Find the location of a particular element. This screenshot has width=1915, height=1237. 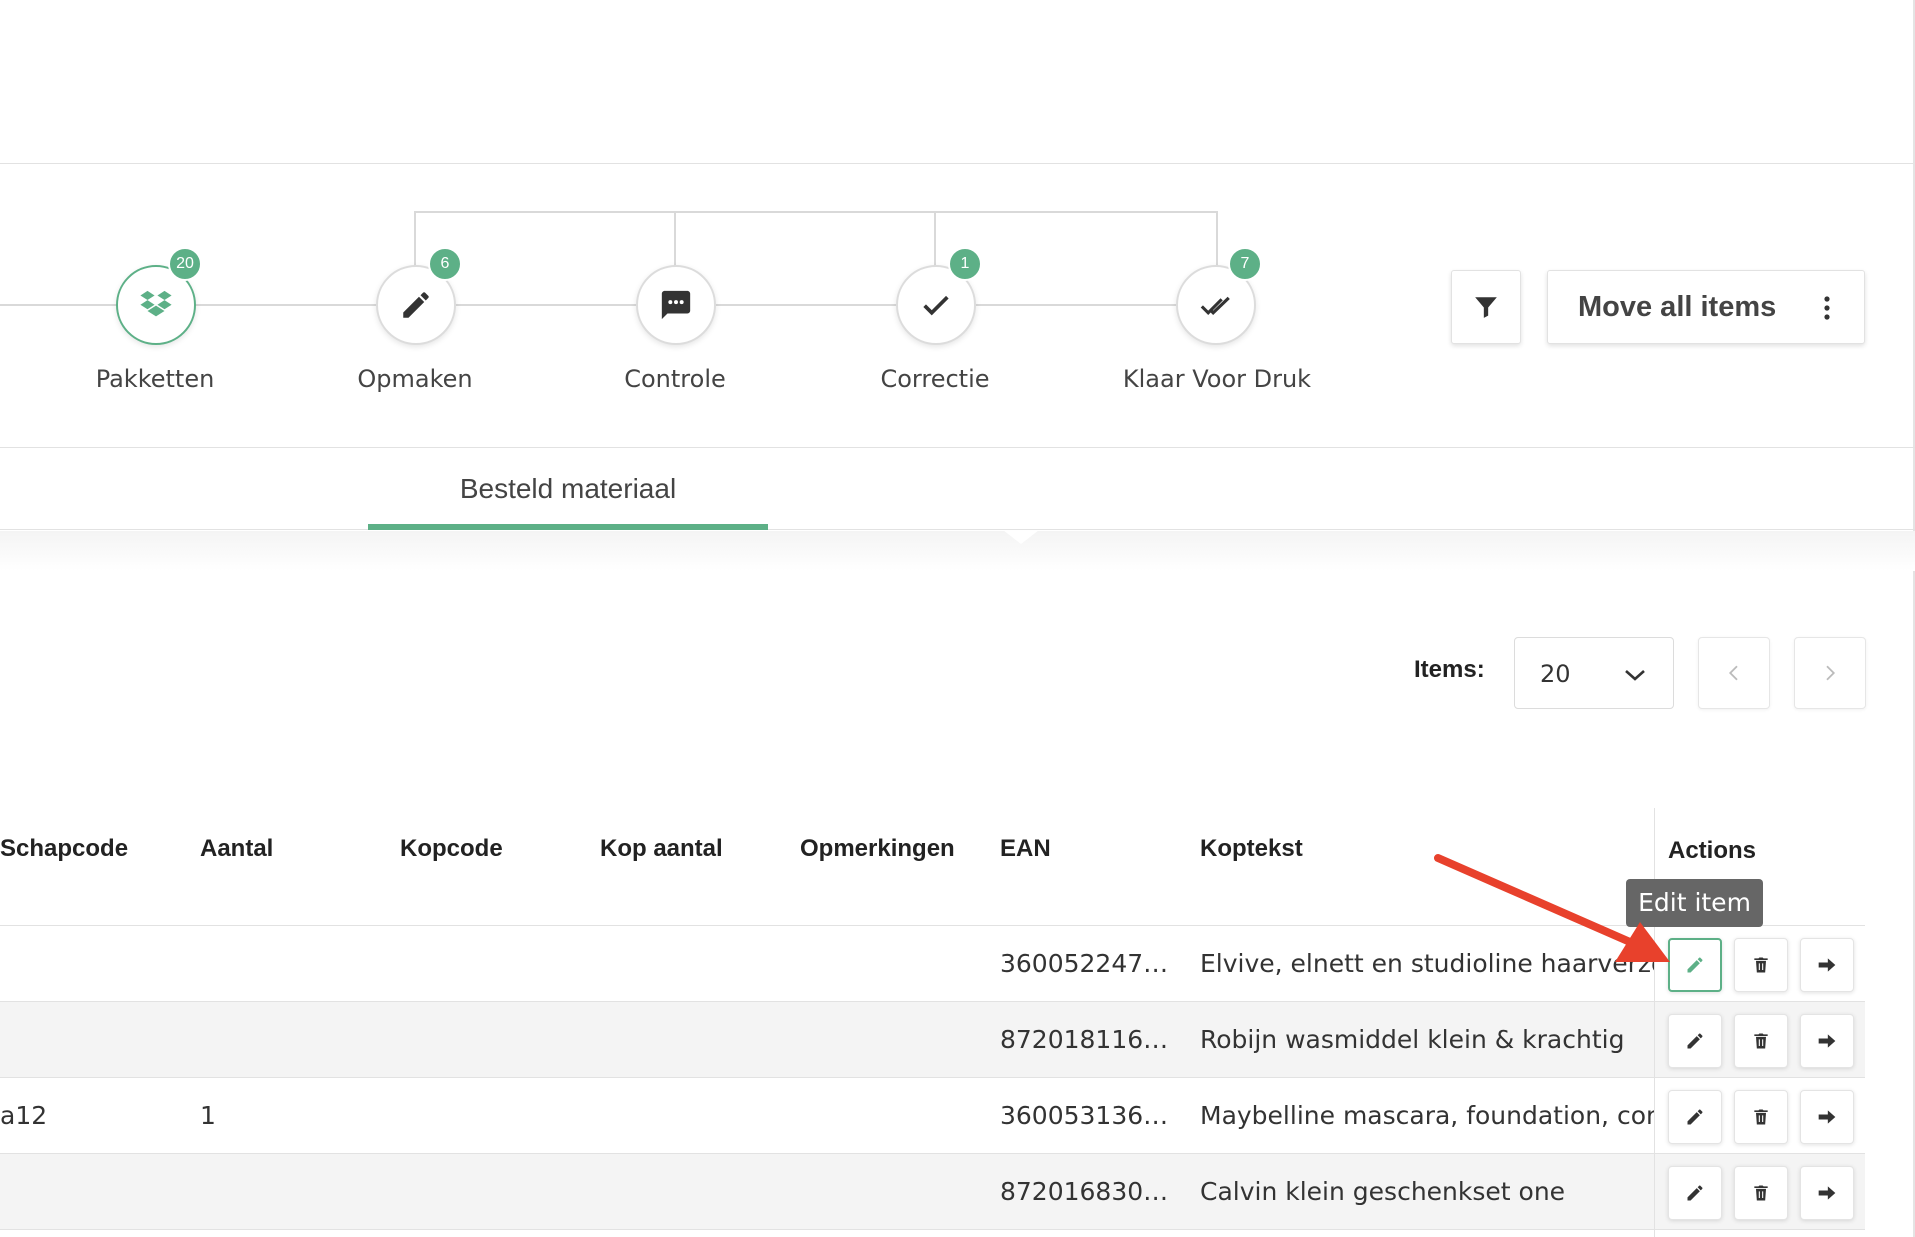

step-label: Controle is located at coordinates (675, 379).